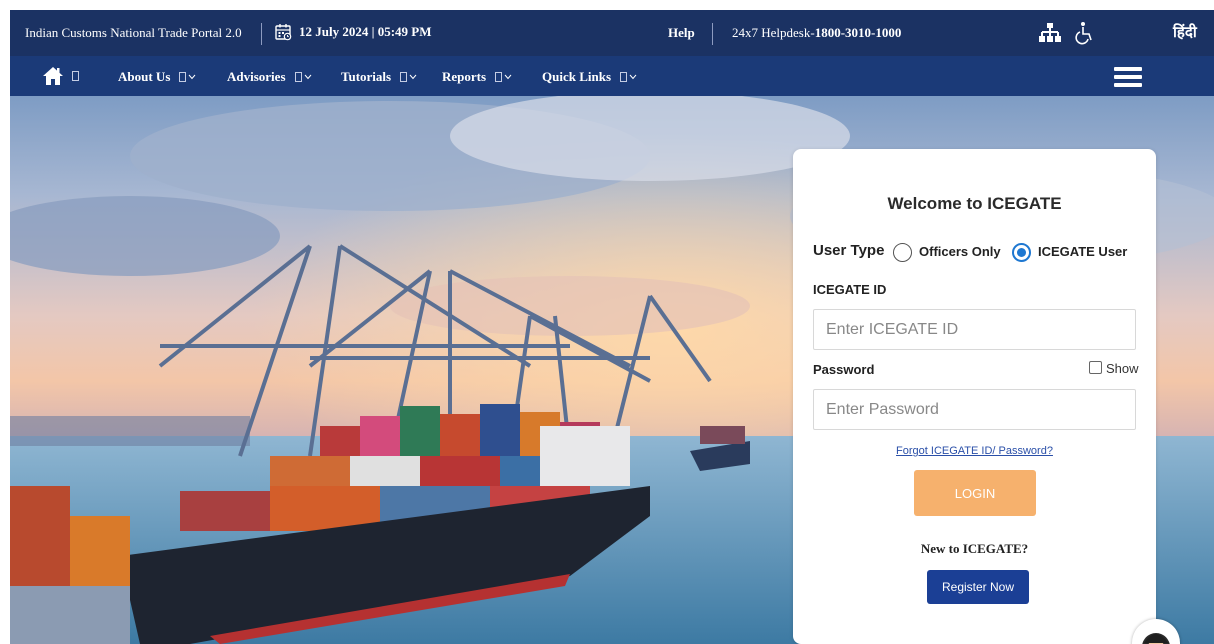 Image resolution: width=1214 pixels, height=644 pixels. What do you see at coordinates (577, 76) in the screenshot?
I see `nav-item-label: Quick Links` at bounding box center [577, 76].